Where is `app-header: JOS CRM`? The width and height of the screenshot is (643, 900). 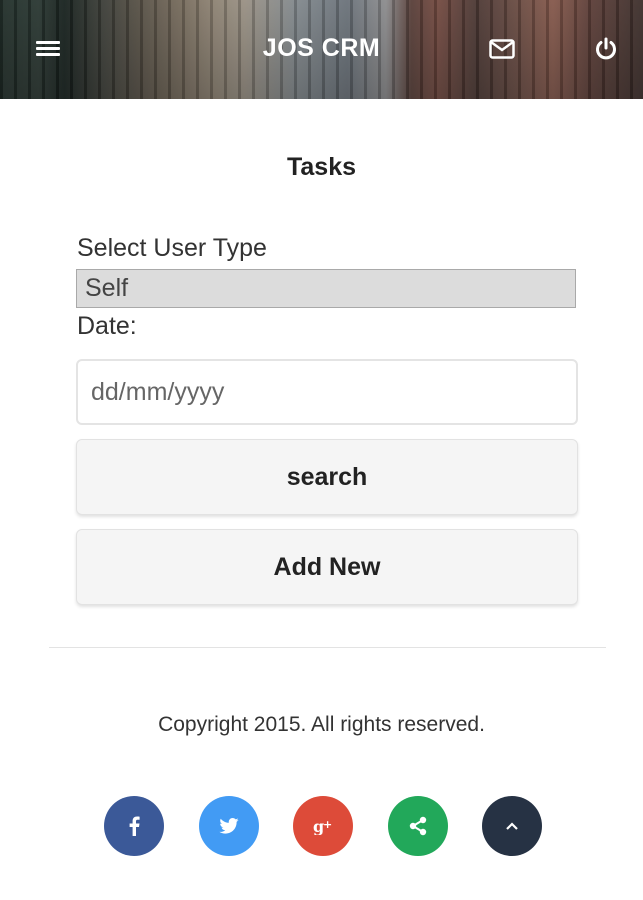
app-header: JOS CRM is located at coordinates (321, 49).